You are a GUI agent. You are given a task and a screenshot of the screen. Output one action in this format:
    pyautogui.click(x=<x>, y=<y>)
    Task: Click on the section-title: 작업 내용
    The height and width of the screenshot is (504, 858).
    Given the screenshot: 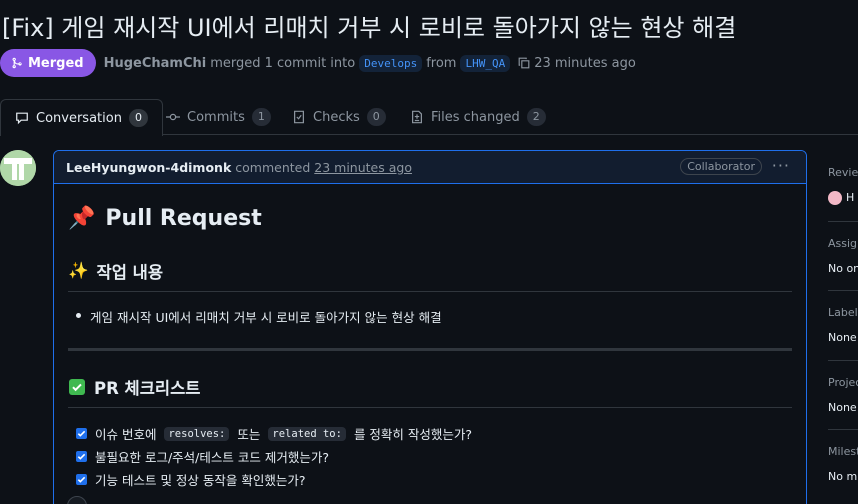 What is the action you would take?
    pyautogui.click(x=130, y=272)
    